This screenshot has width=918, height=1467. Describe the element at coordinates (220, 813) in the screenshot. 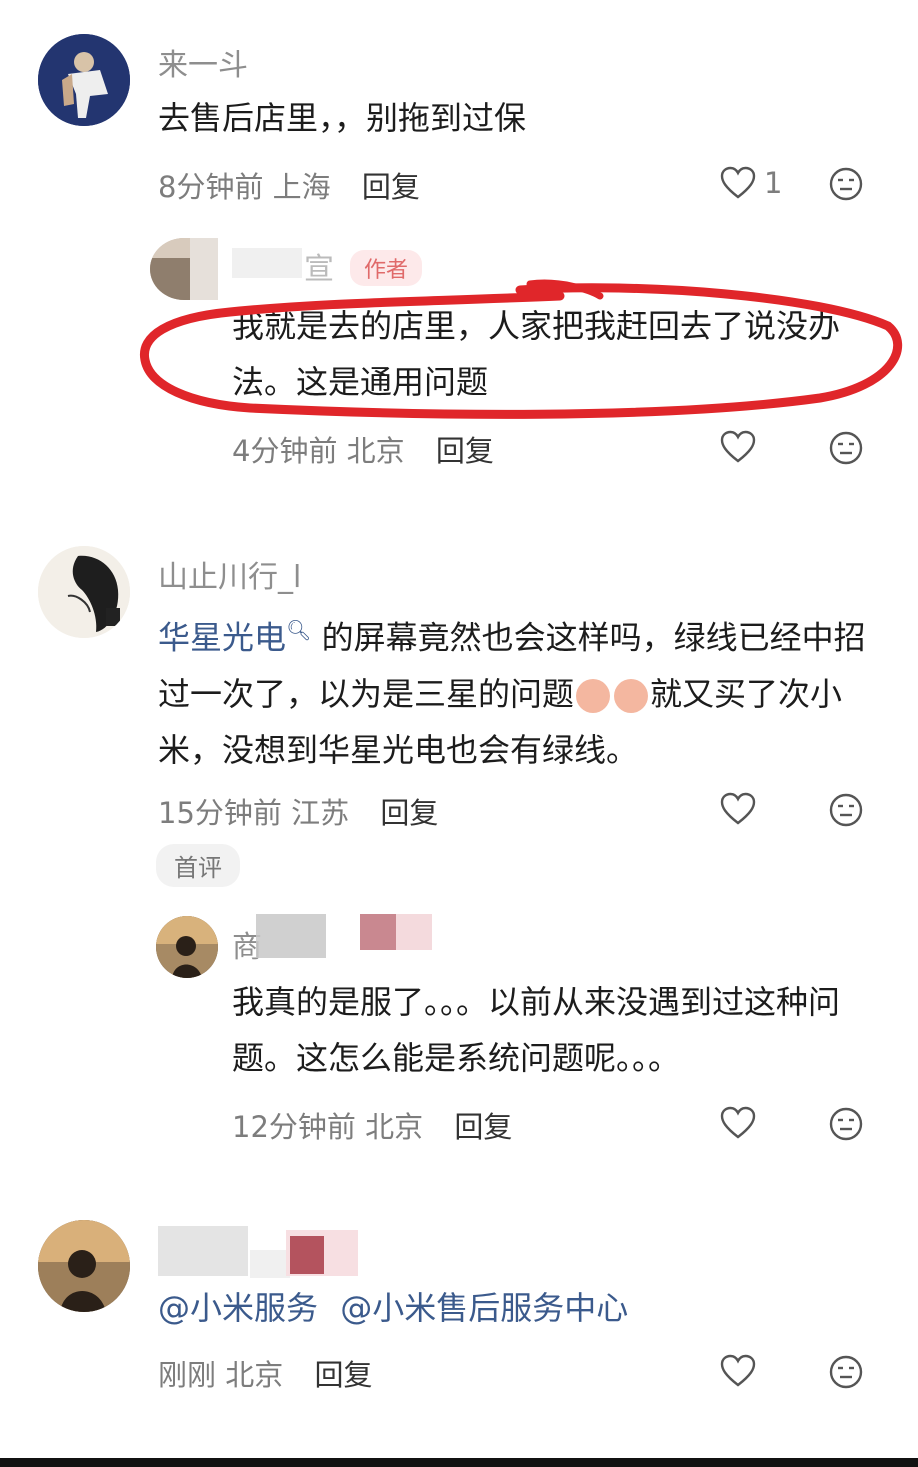

I see `comment-time: 15分钟前` at that location.